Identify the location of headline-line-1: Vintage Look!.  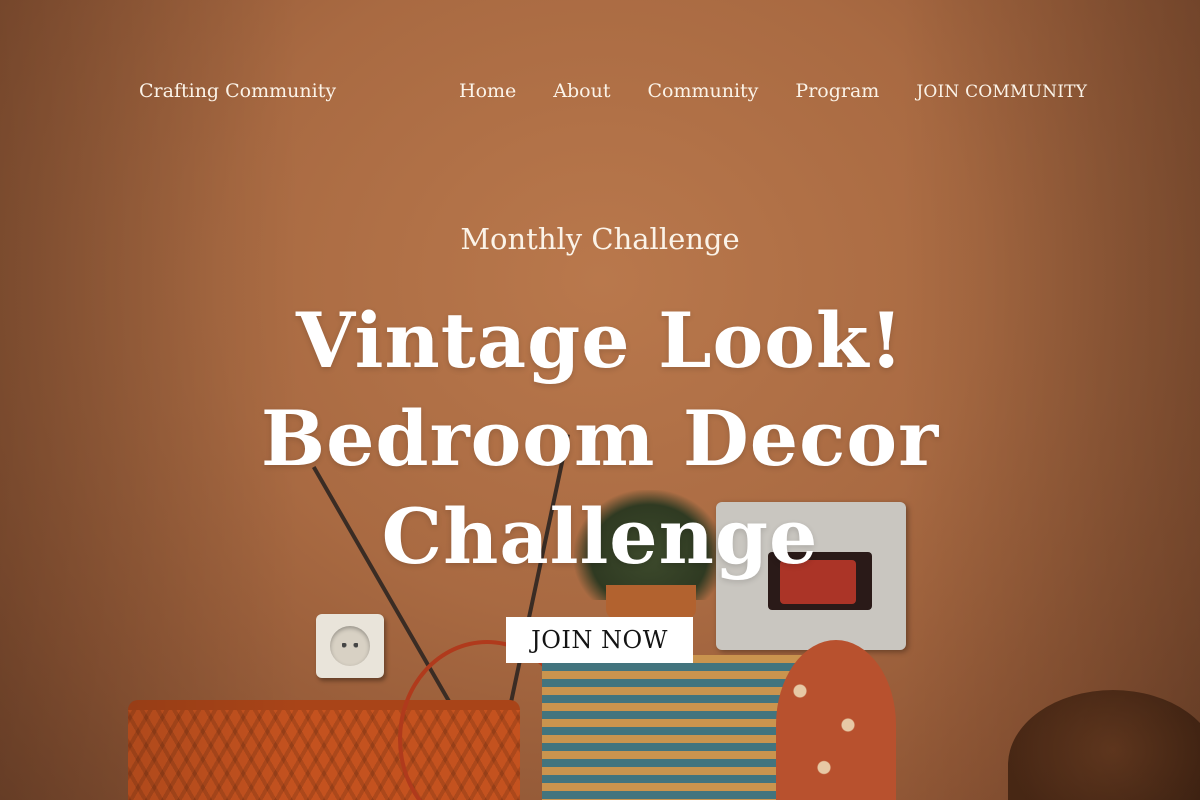
(600, 340).